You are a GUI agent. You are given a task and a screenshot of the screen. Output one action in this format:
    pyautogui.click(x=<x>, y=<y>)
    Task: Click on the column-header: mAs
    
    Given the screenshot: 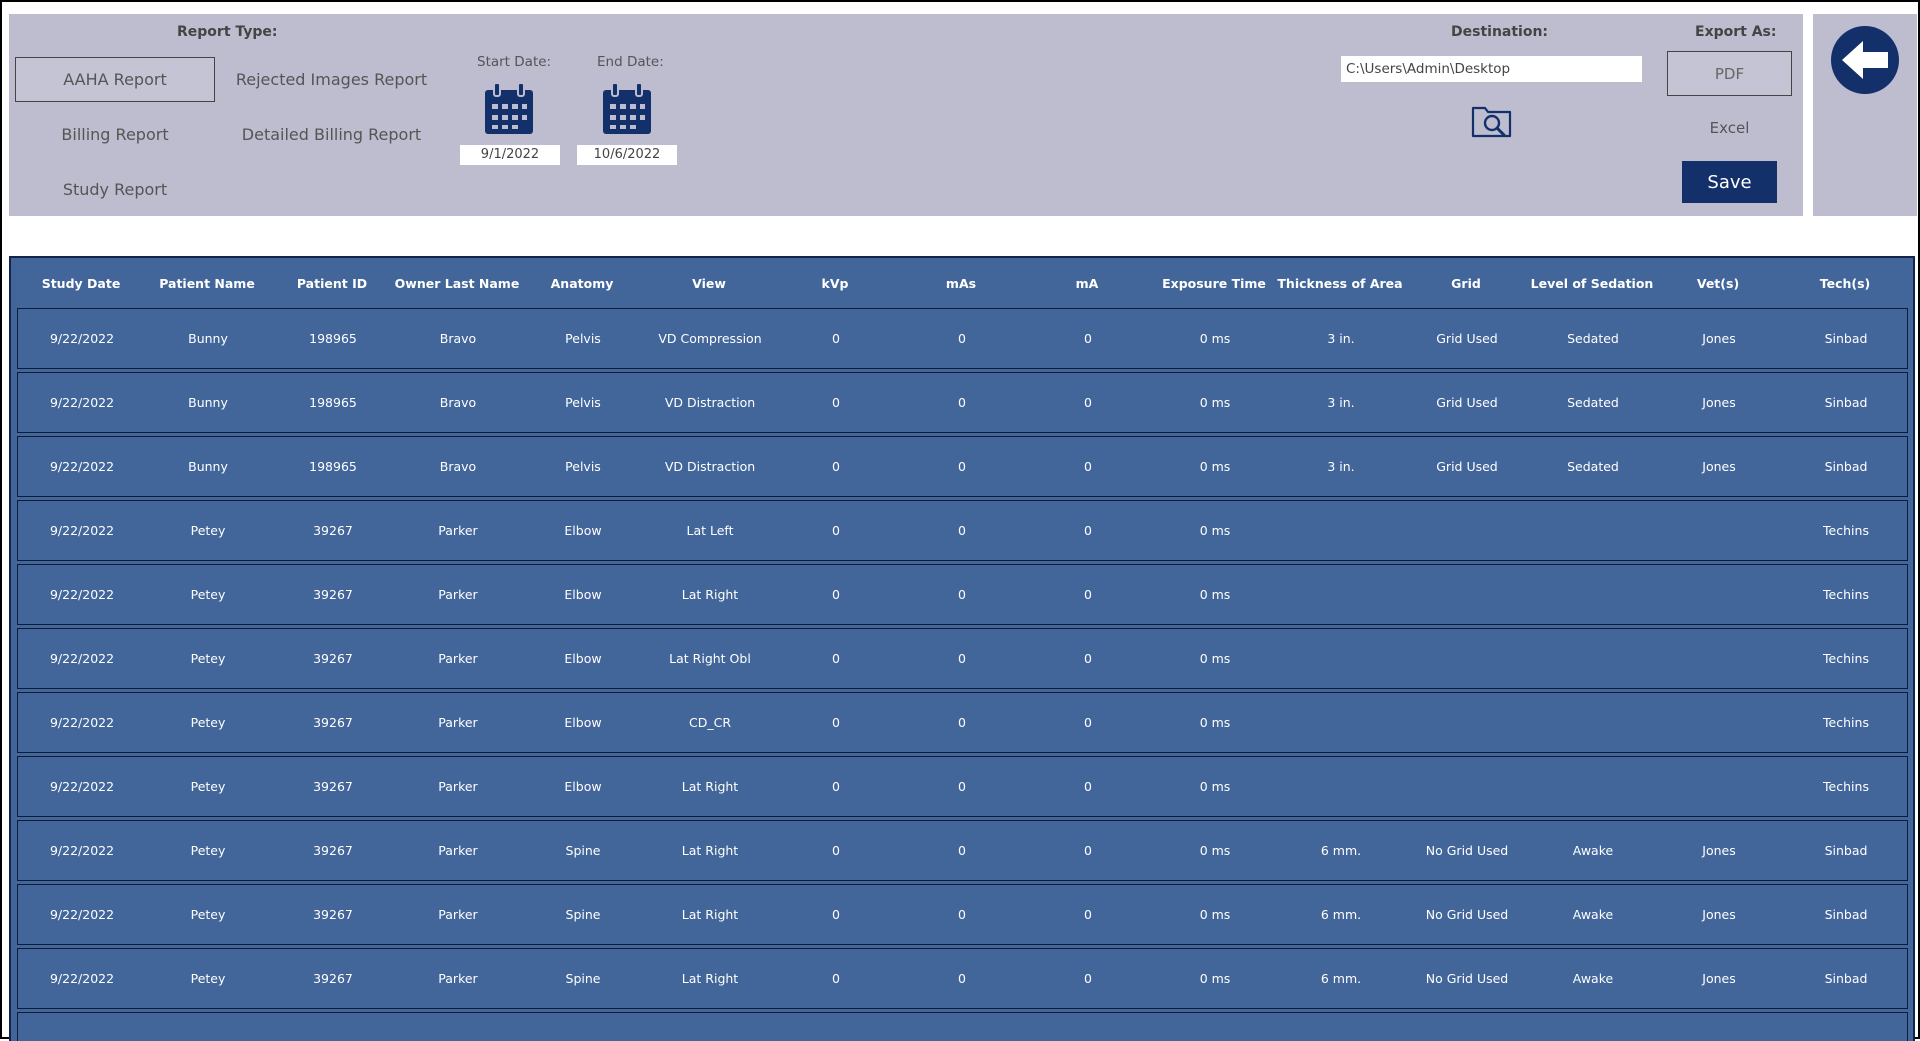 What is the action you would take?
    pyautogui.click(x=961, y=283)
    